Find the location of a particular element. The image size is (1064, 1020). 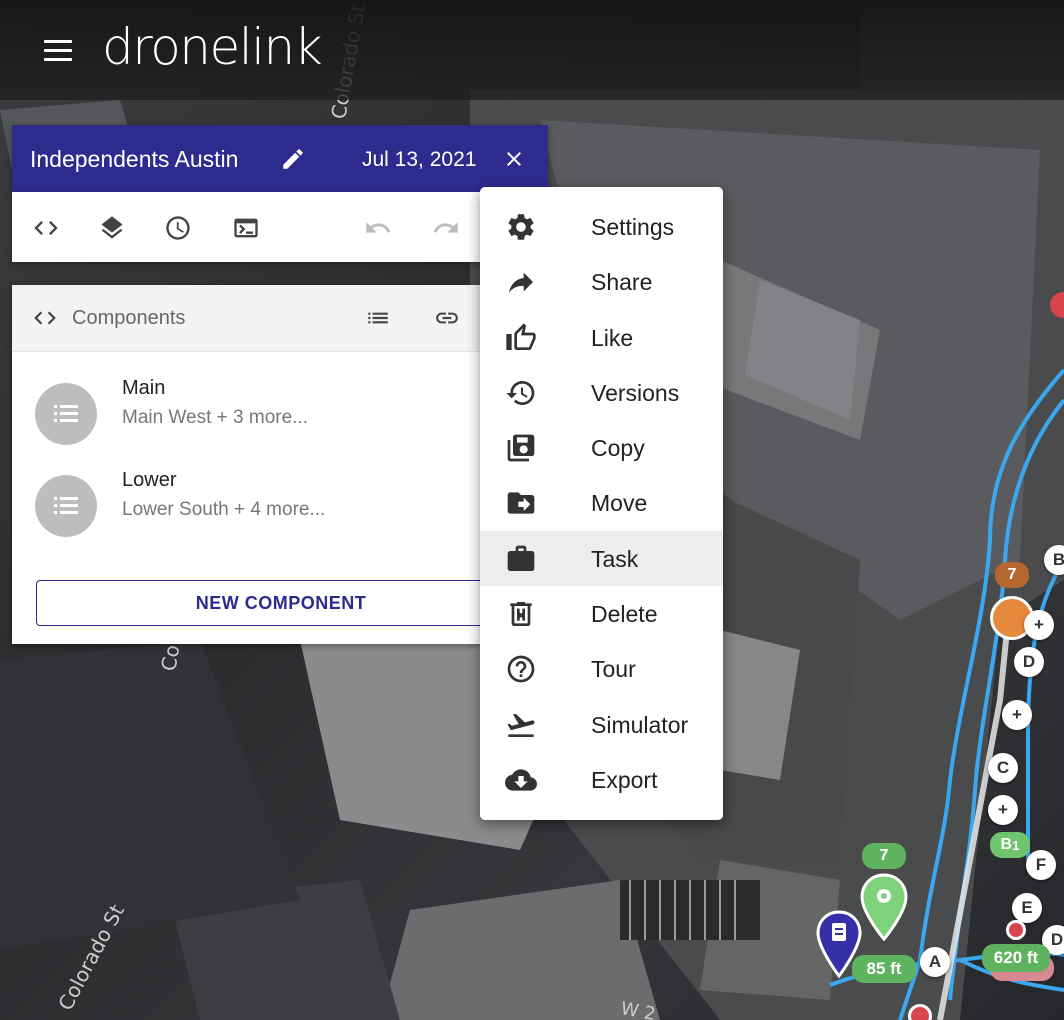

save-copy-icon is located at coordinates (521, 448).